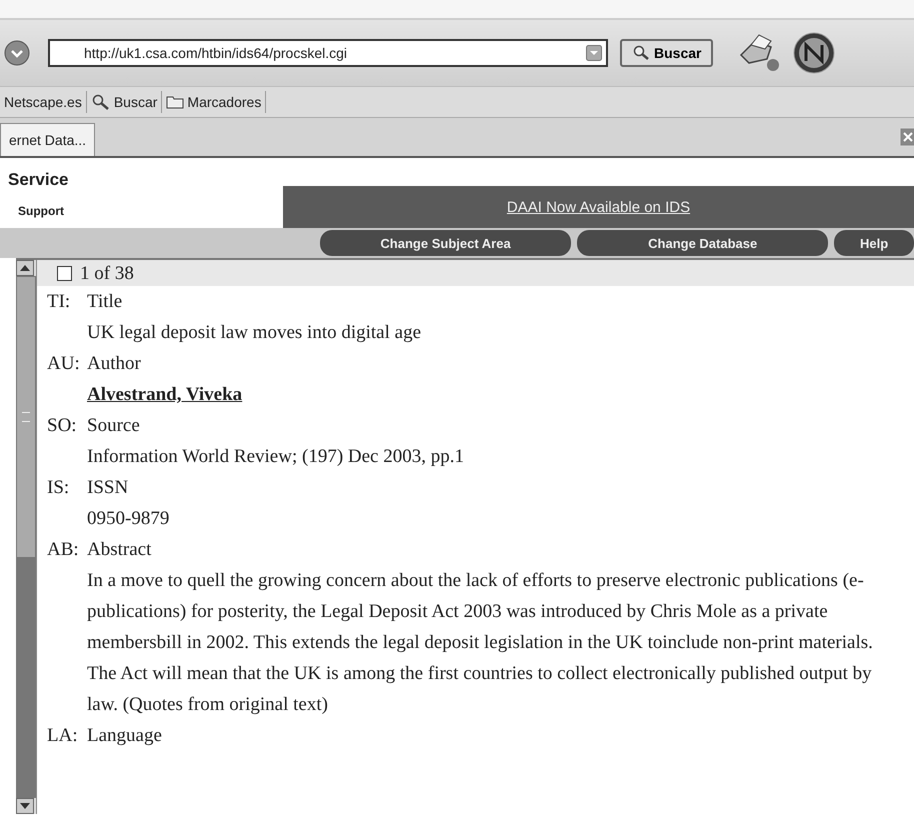 The image size is (914, 839). What do you see at coordinates (214, 102) in the screenshot?
I see `bookmarks-folder: Marcadores` at bounding box center [214, 102].